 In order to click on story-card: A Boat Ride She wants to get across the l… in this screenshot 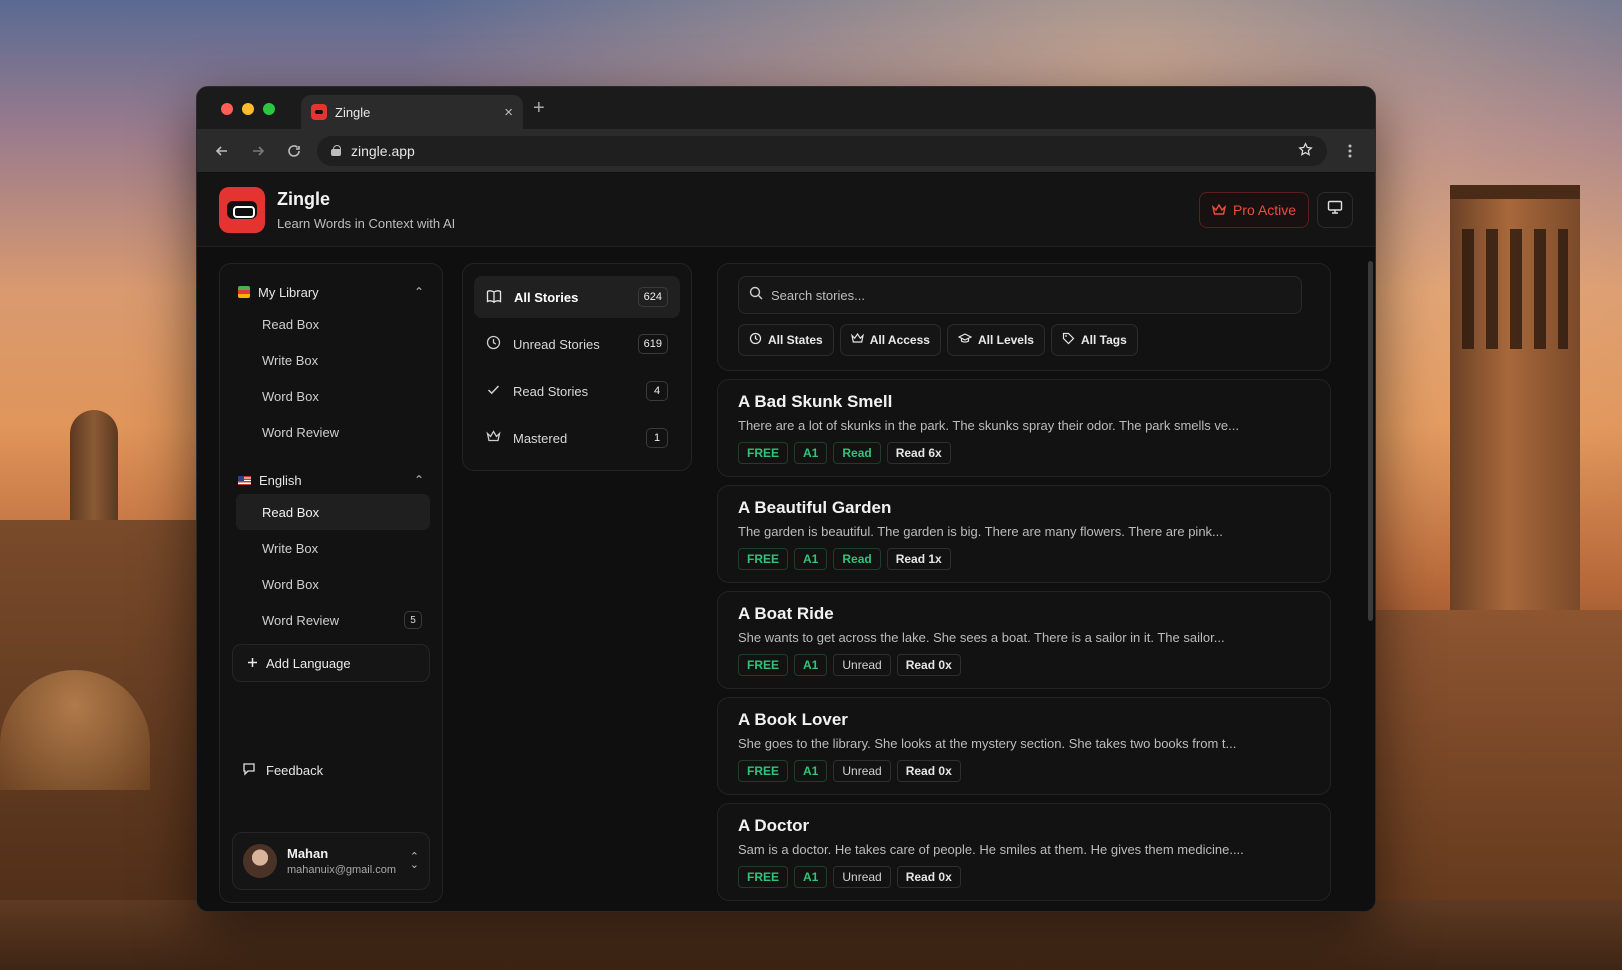, I will do `click(1024, 640)`.